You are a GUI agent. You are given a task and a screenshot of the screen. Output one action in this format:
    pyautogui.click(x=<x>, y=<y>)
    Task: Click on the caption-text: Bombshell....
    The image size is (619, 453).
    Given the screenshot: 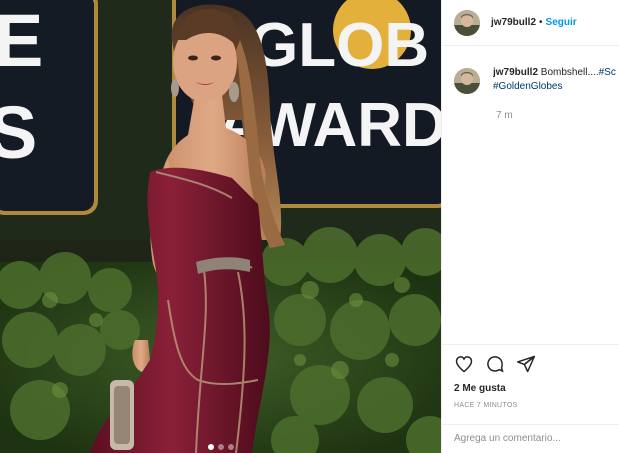 What is the action you would take?
    pyautogui.click(x=569, y=72)
    